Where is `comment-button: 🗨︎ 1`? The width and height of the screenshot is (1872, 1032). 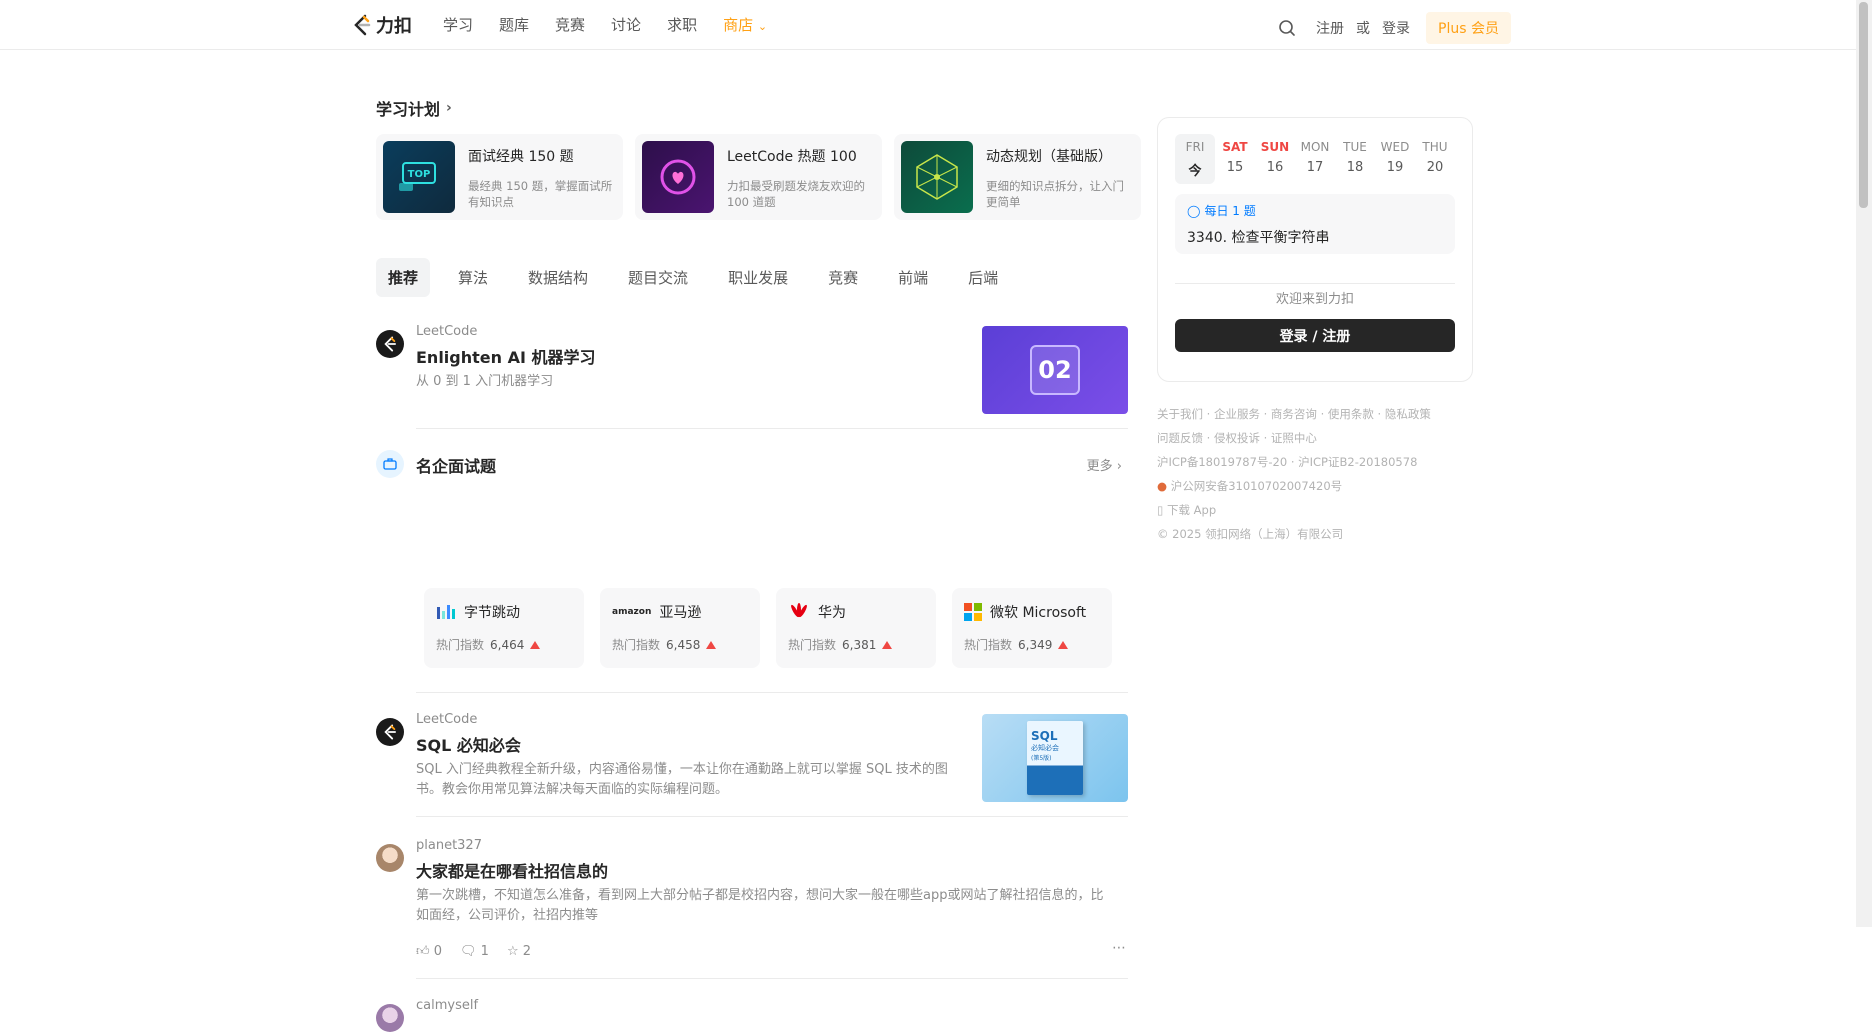 comment-button: 🗨︎ 1 is located at coordinates (474, 951).